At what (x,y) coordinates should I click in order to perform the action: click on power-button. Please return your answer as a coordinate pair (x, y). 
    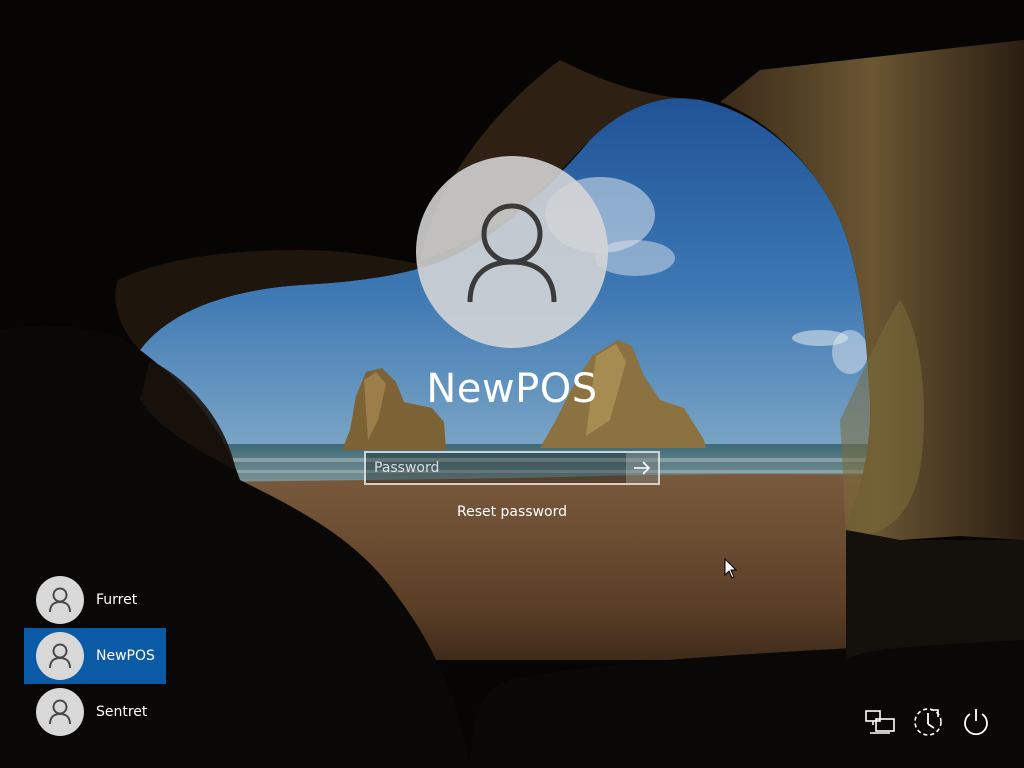
    Looking at the image, I should click on (976, 722).